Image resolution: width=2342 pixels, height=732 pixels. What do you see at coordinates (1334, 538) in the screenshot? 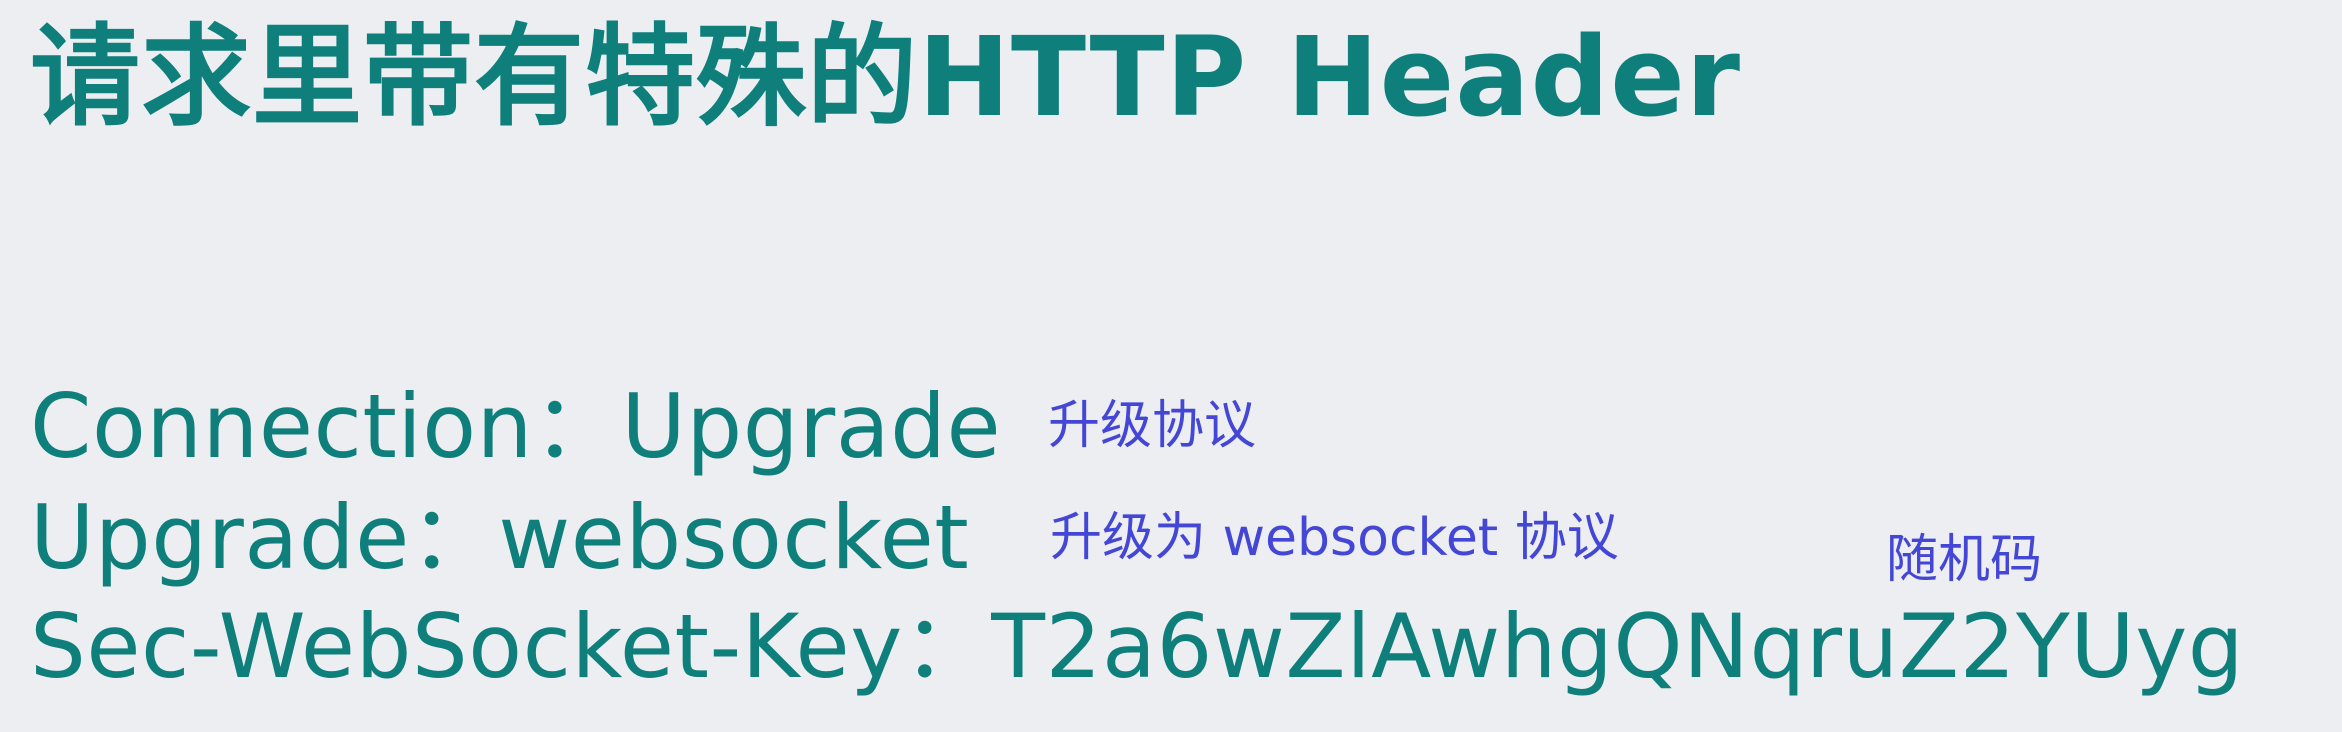
I see `upgrade-header-note: 升级为 websocket 协议` at bounding box center [1334, 538].